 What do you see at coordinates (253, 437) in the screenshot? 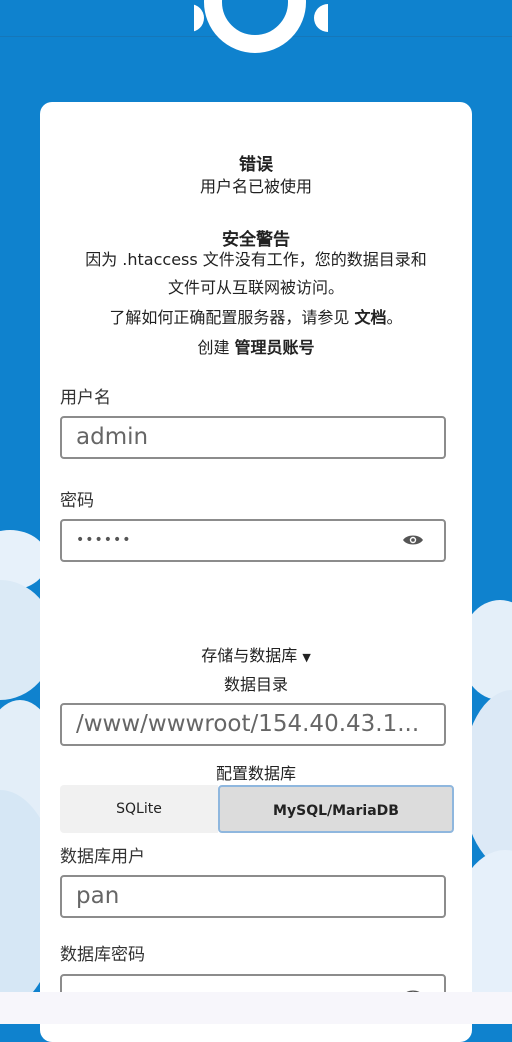
I see `username-input: admin` at bounding box center [253, 437].